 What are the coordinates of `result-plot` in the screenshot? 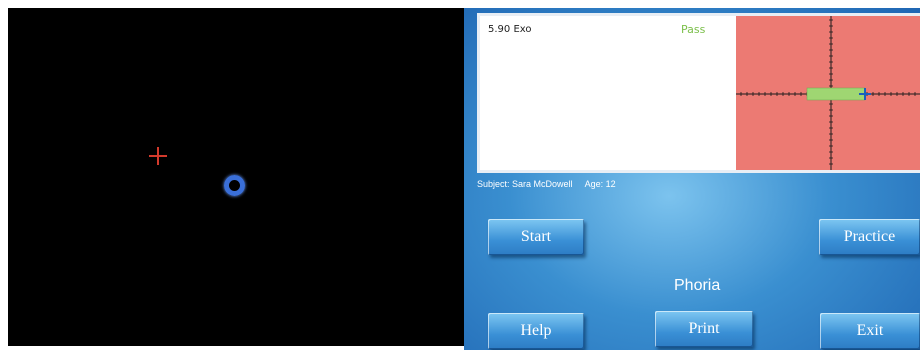 It's located at (828, 93).